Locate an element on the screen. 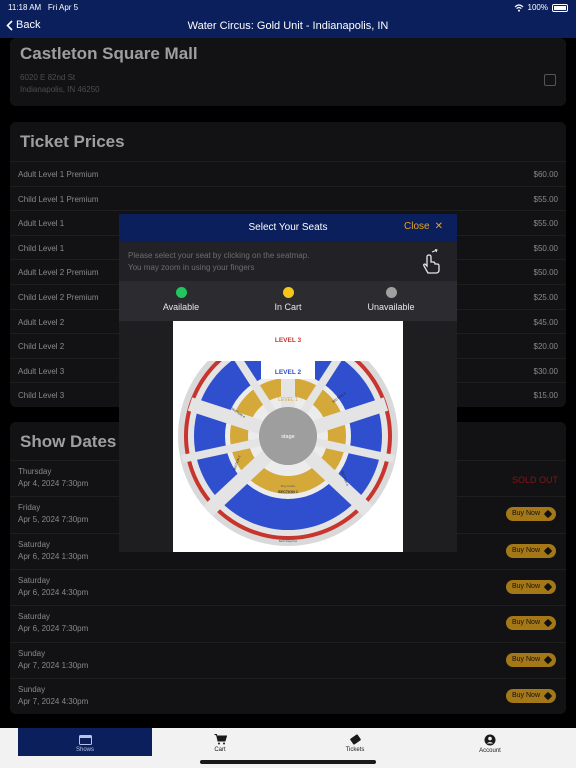 Image resolution: width=576 pixels, height=768 pixels. tab-shows-label: Shows is located at coordinates (84, 750).